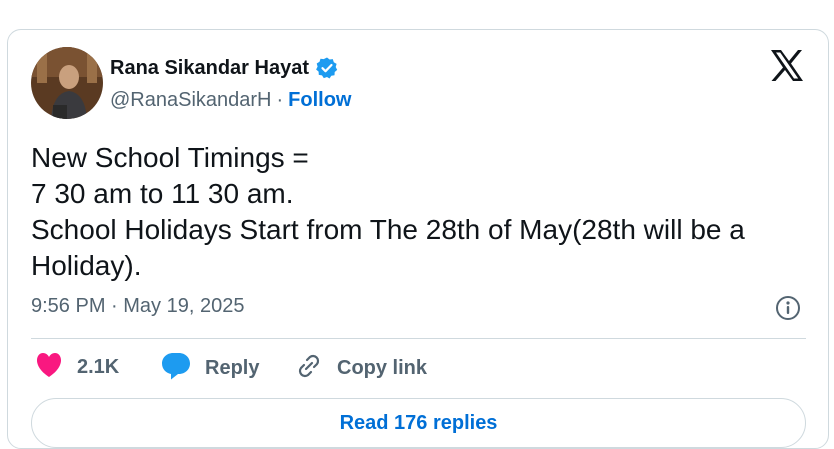 This screenshot has height=449, width=834. What do you see at coordinates (176, 368) in the screenshot?
I see `reply-bubble-icon` at bounding box center [176, 368].